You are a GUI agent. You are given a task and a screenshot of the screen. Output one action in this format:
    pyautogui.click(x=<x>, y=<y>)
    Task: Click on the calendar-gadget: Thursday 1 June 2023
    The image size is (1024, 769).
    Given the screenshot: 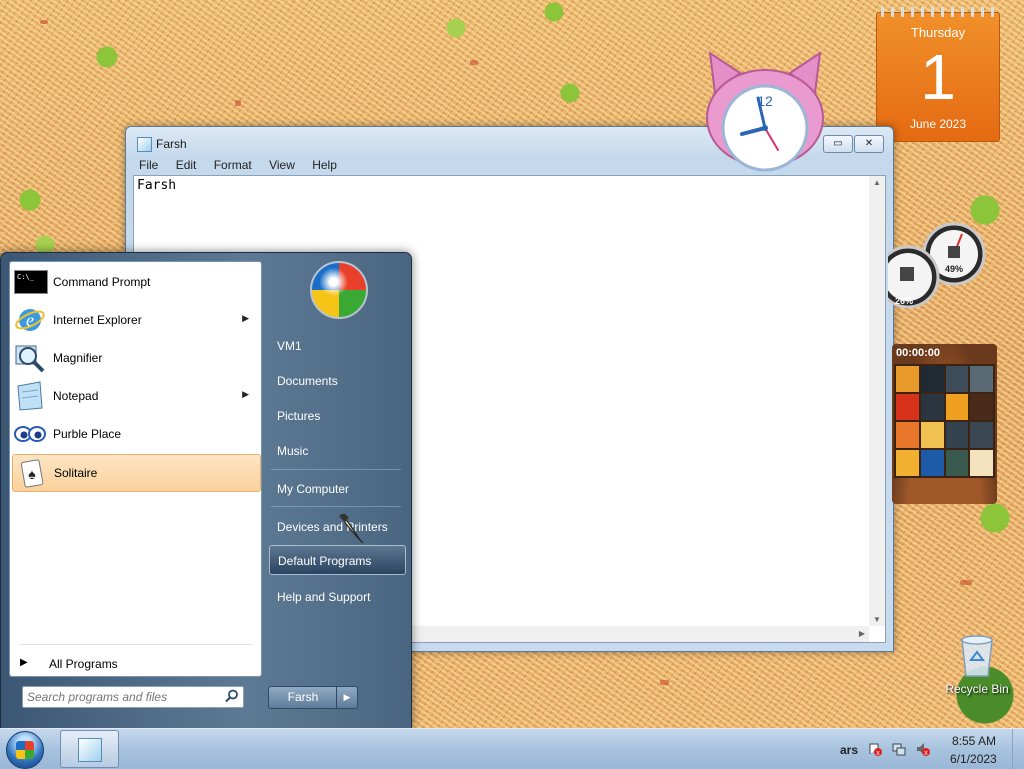 What is the action you would take?
    pyautogui.click(x=938, y=74)
    